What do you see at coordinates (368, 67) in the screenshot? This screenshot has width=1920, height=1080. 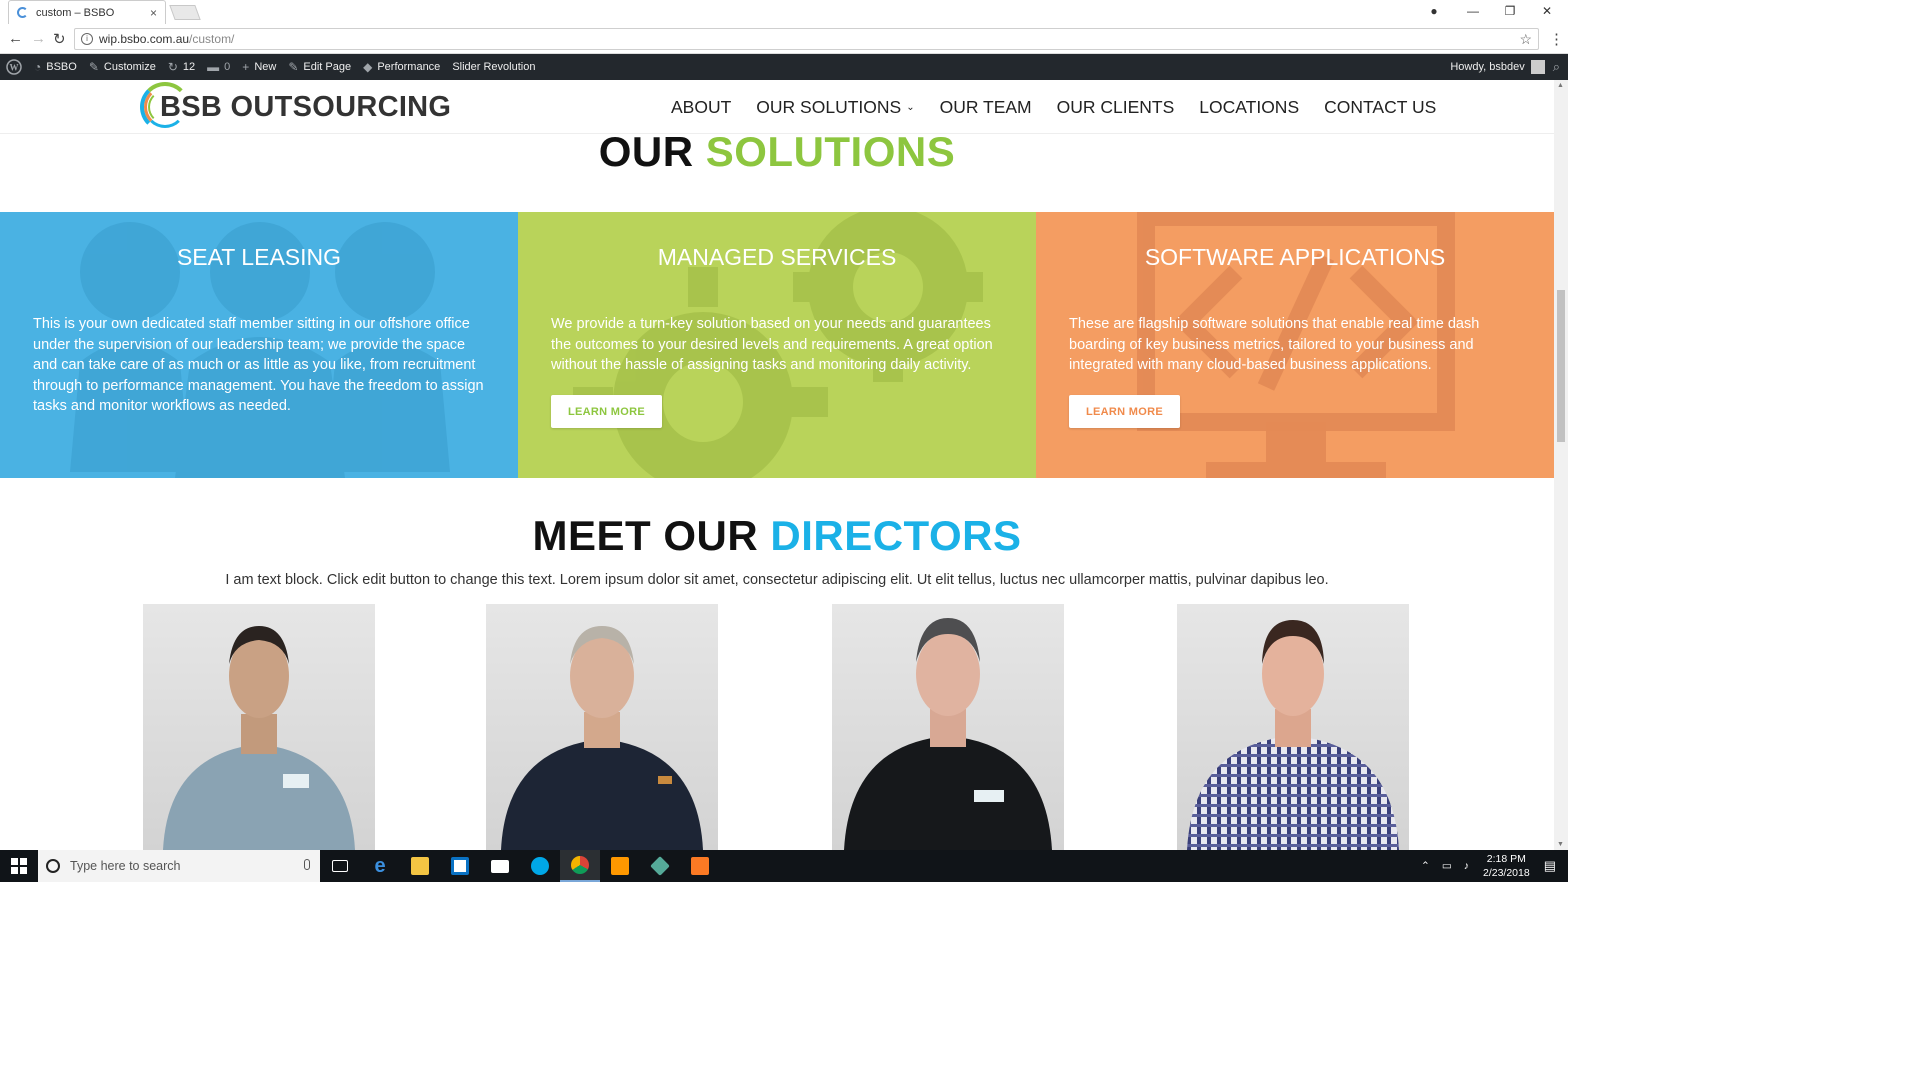 I see `performance-icon: ◆` at bounding box center [368, 67].